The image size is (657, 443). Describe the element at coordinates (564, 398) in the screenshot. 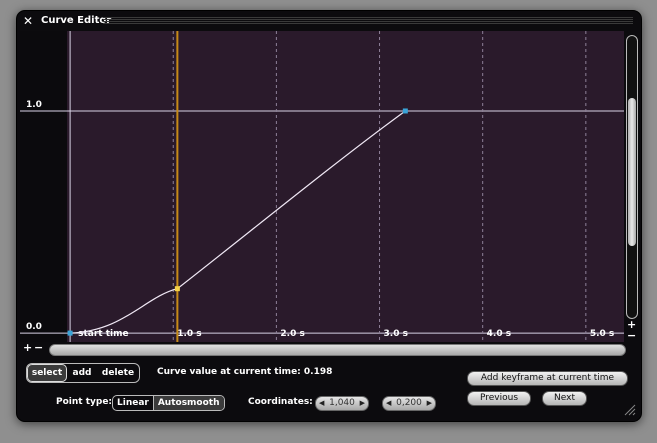

I see `next-button: Next` at that location.